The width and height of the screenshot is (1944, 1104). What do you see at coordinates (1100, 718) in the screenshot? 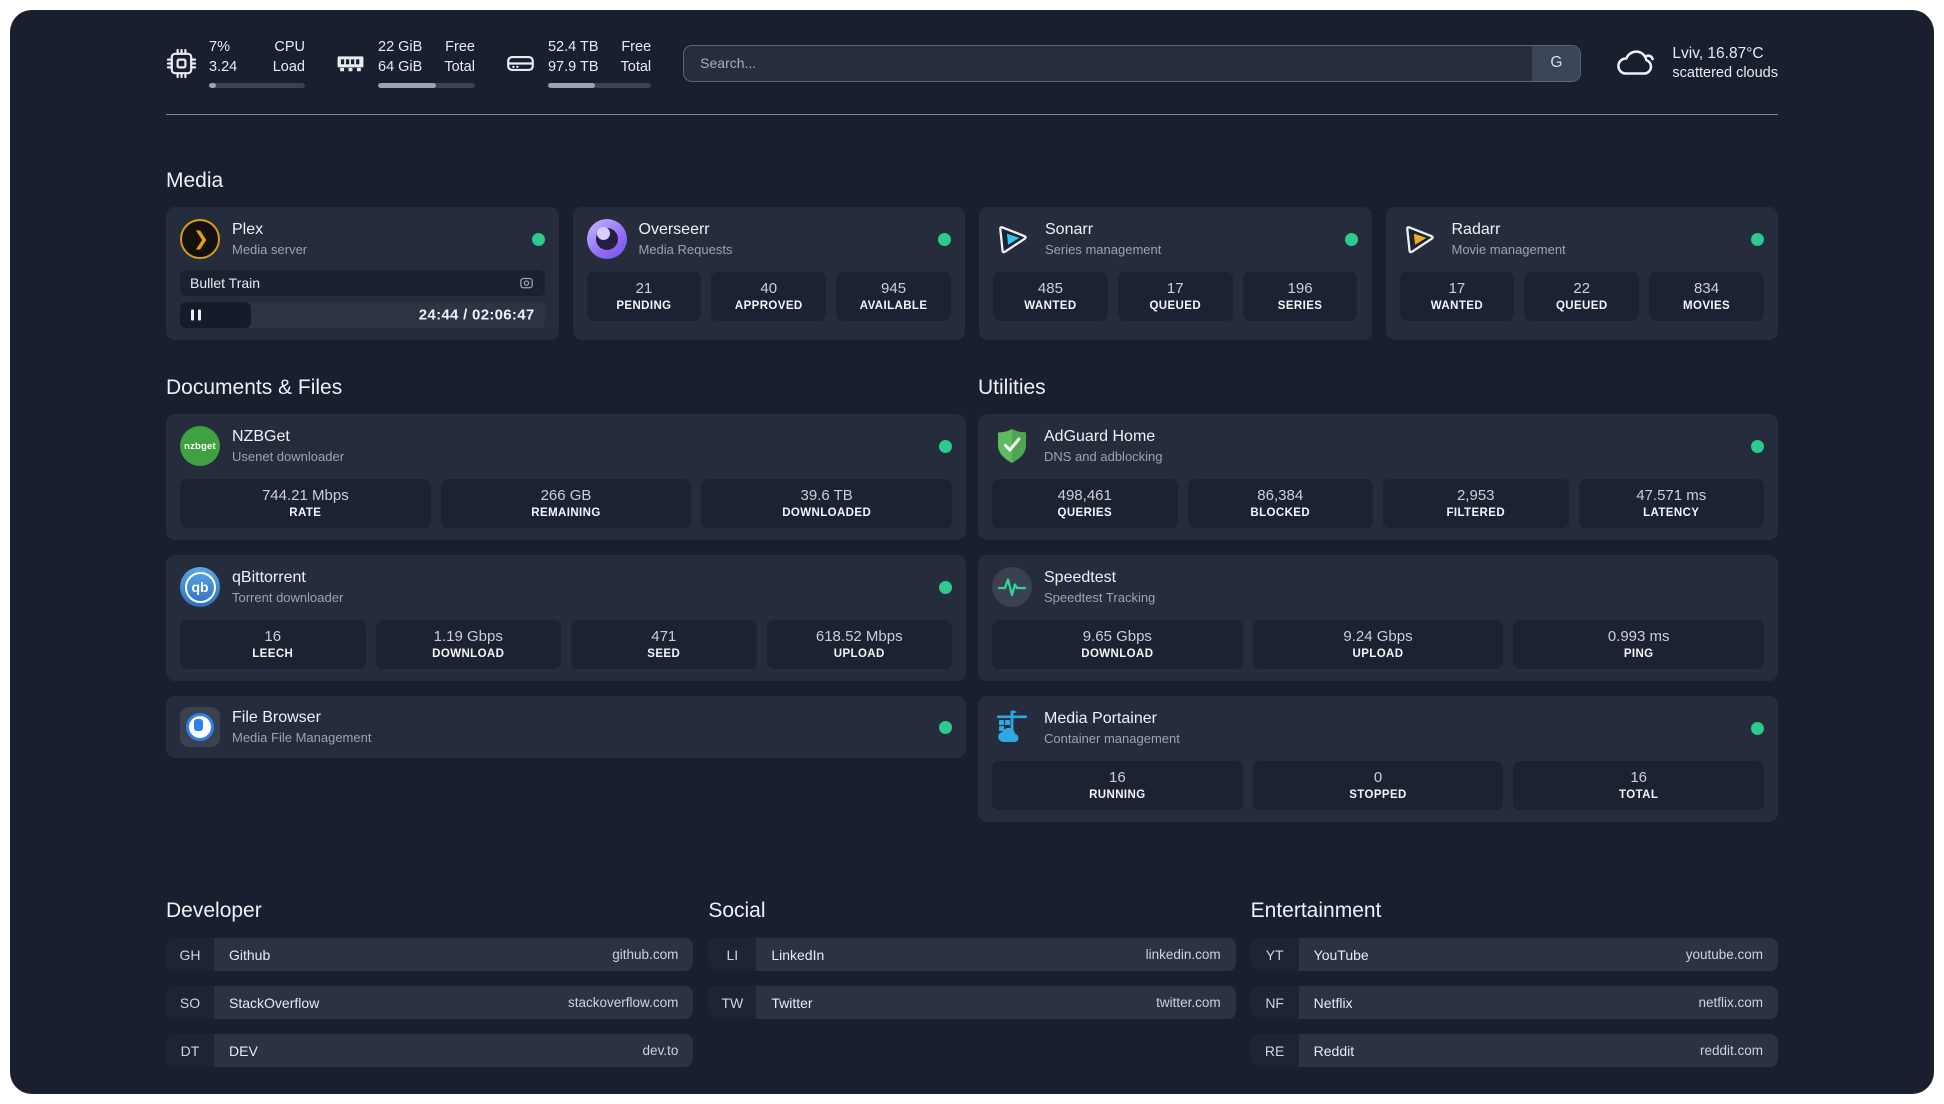
I see `portainer-title: Media Portainer` at bounding box center [1100, 718].